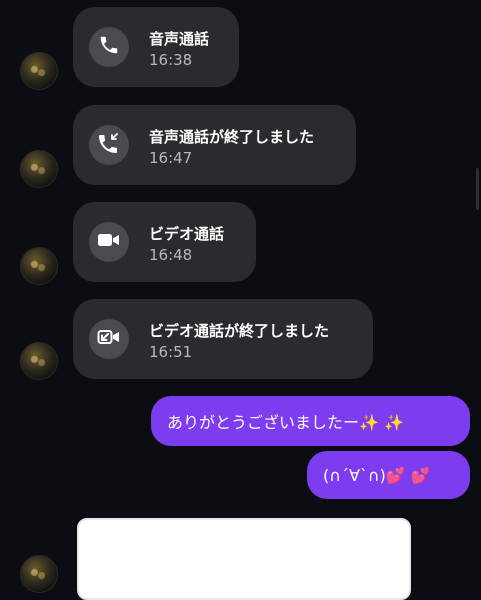 The height and width of the screenshot is (600, 481). Describe the element at coordinates (285, 422) in the screenshot. I see `message-text: ありがとうございましたー✨ ✨` at that location.